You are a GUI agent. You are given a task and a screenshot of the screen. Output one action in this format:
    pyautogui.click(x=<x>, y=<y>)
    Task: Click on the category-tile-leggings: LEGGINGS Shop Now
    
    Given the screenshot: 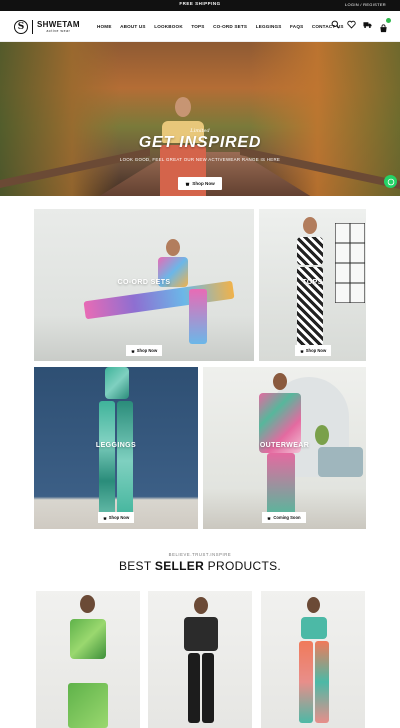 What is the action you would take?
    pyautogui.click(x=116, y=448)
    